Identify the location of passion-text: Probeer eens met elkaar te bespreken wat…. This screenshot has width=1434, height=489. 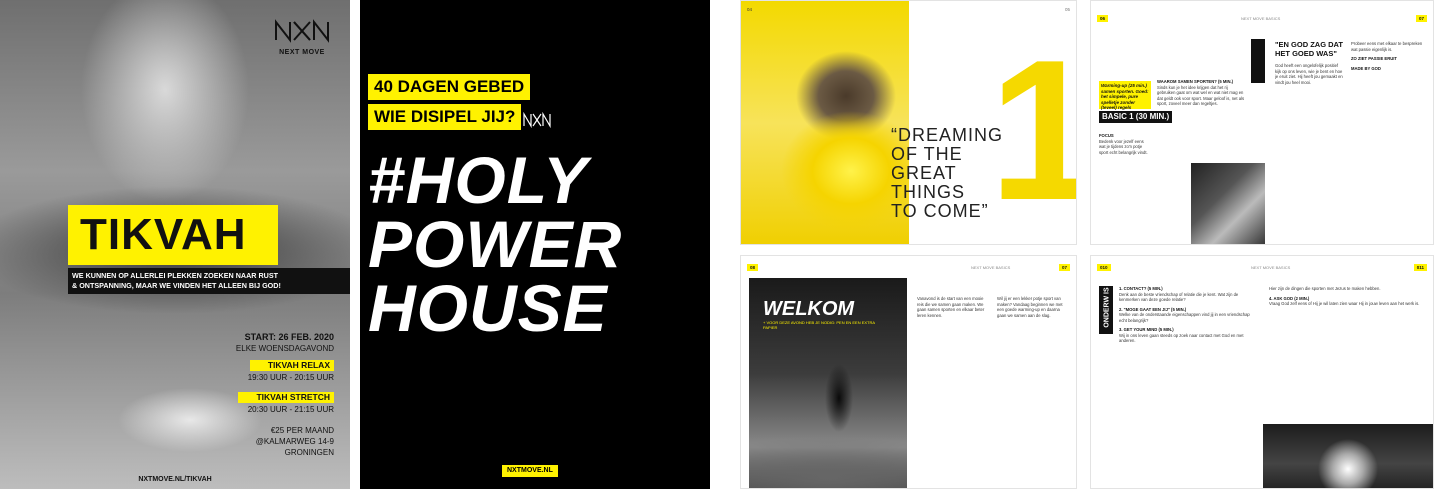
(1387, 46).